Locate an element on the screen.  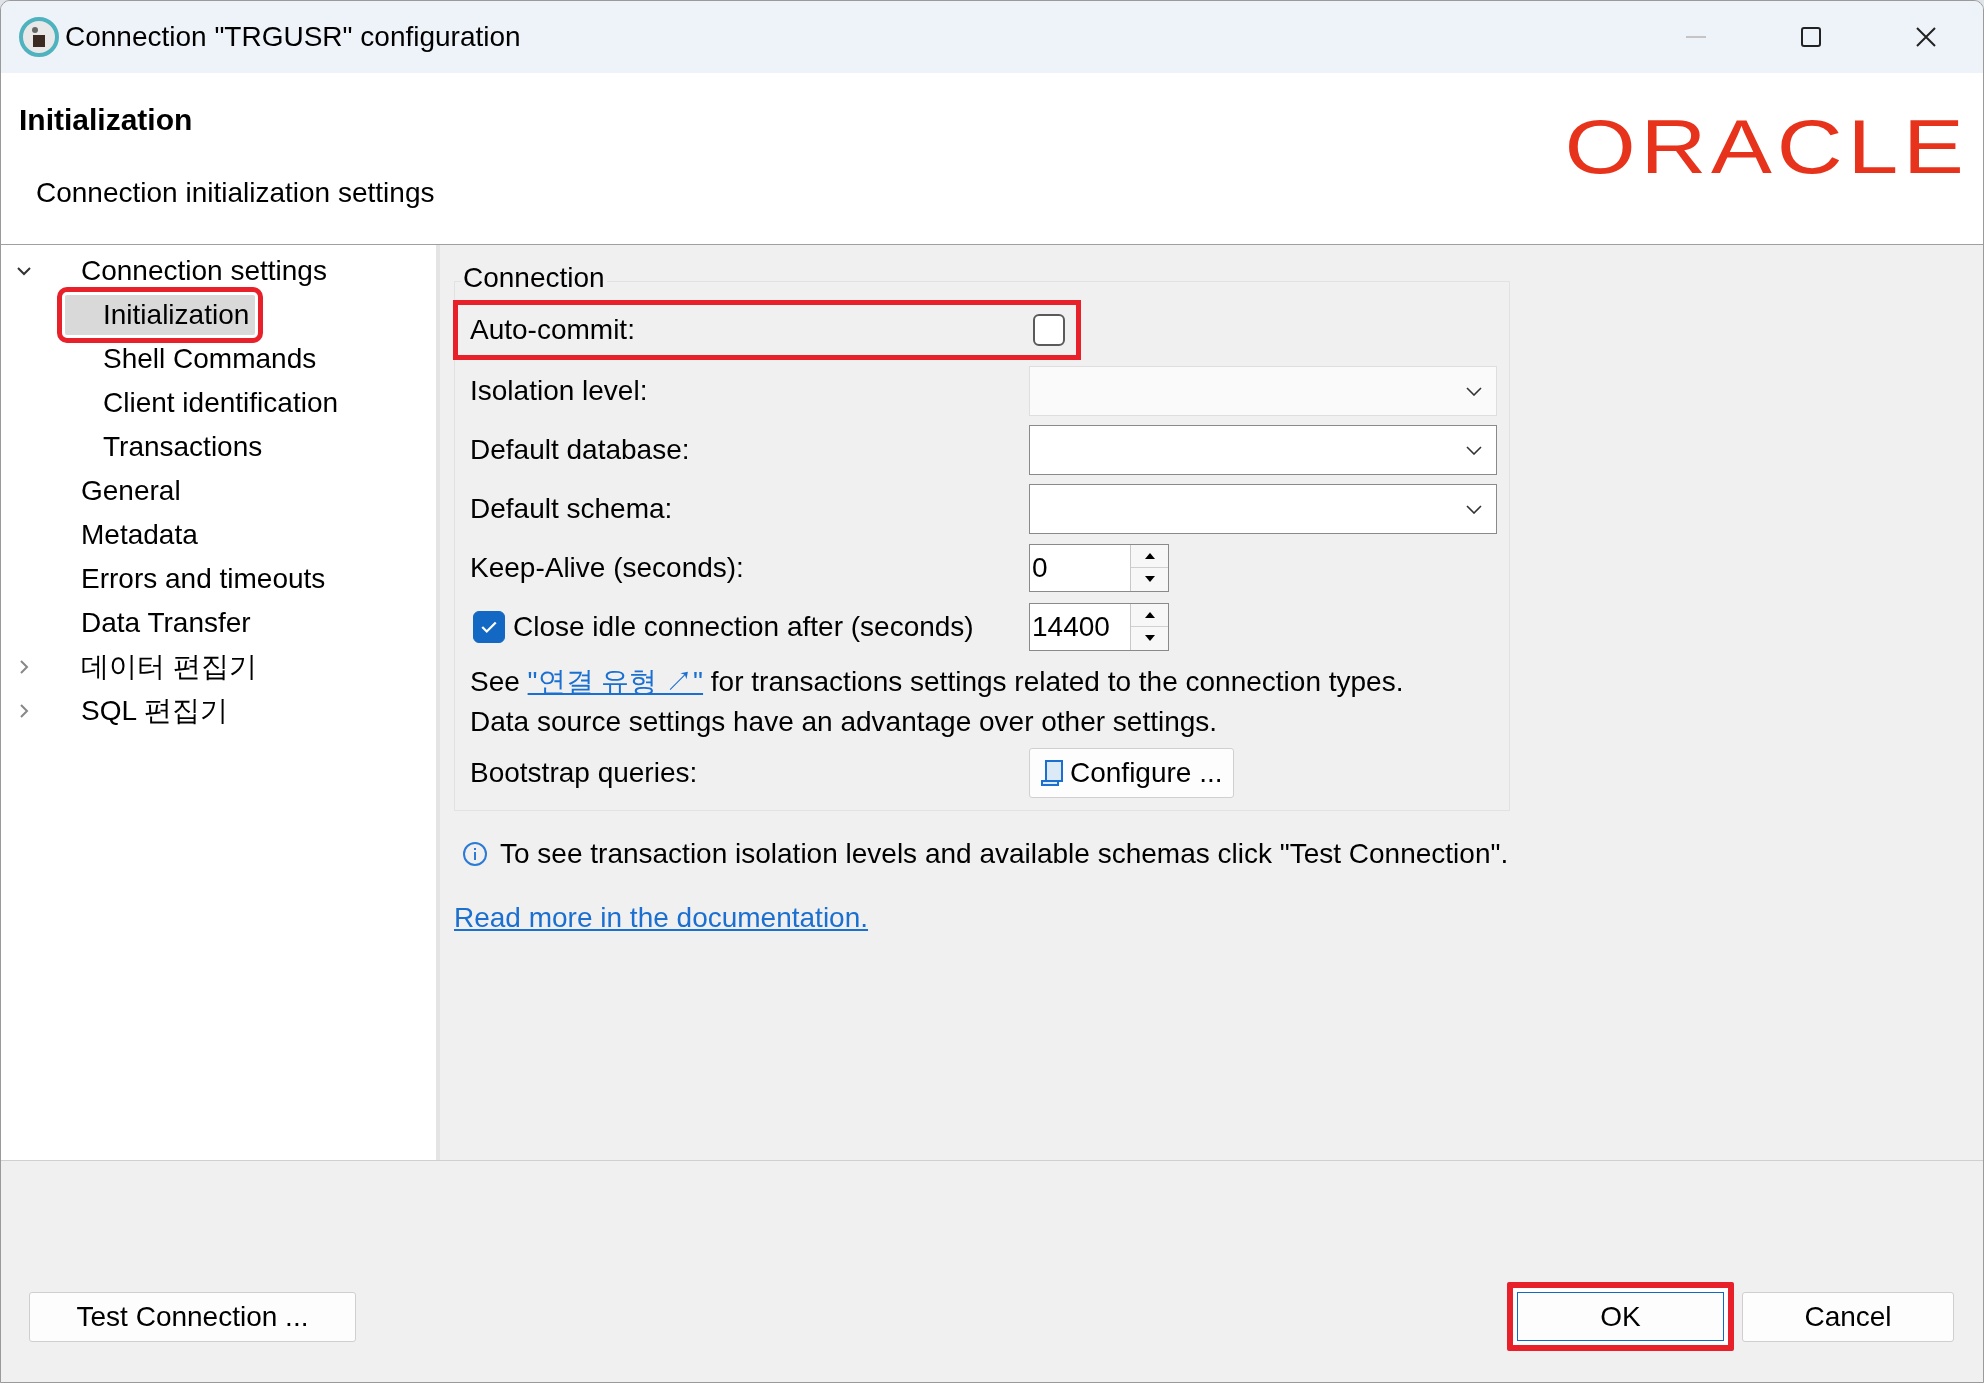
field-label: Bootstrap queries: is located at coordinates (584, 773).